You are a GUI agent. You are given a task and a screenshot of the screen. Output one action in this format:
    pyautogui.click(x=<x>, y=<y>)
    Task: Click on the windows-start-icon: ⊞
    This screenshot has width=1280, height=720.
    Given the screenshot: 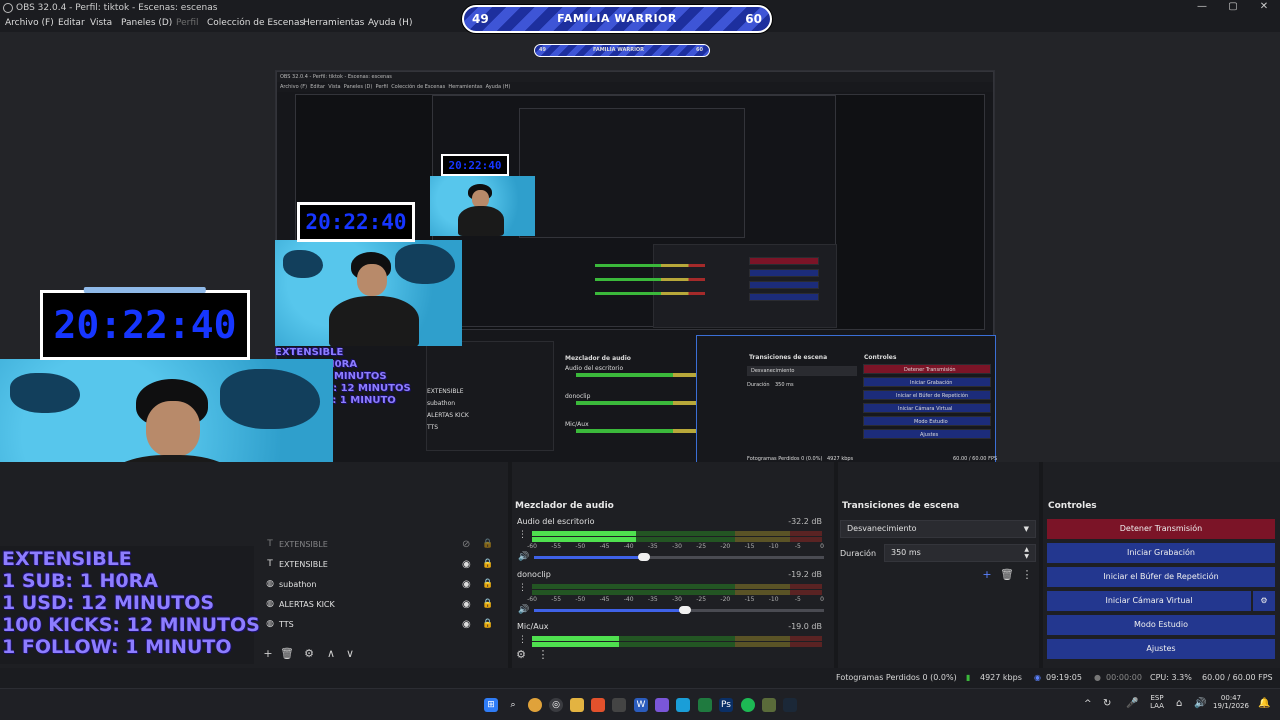 What is the action you would take?
    pyautogui.click(x=491, y=705)
    